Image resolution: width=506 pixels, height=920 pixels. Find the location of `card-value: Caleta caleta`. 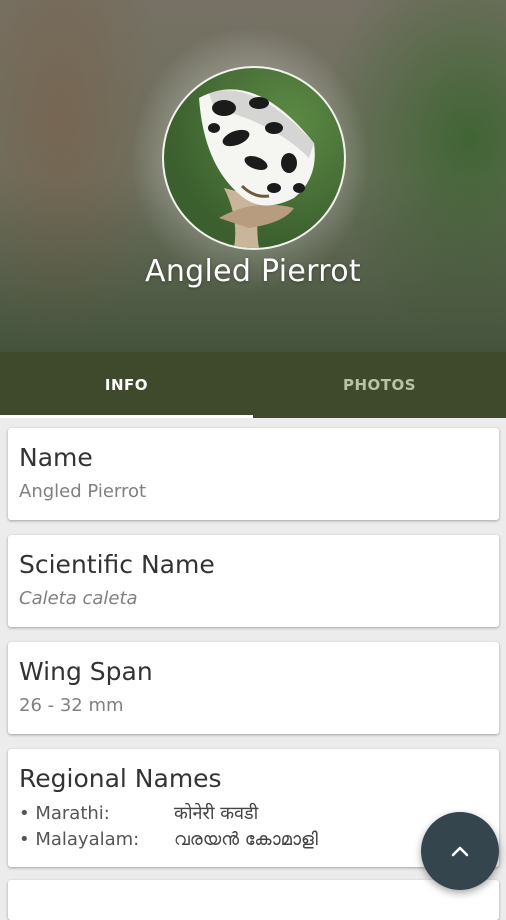

card-value: Caleta caleta is located at coordinates (78, 598).